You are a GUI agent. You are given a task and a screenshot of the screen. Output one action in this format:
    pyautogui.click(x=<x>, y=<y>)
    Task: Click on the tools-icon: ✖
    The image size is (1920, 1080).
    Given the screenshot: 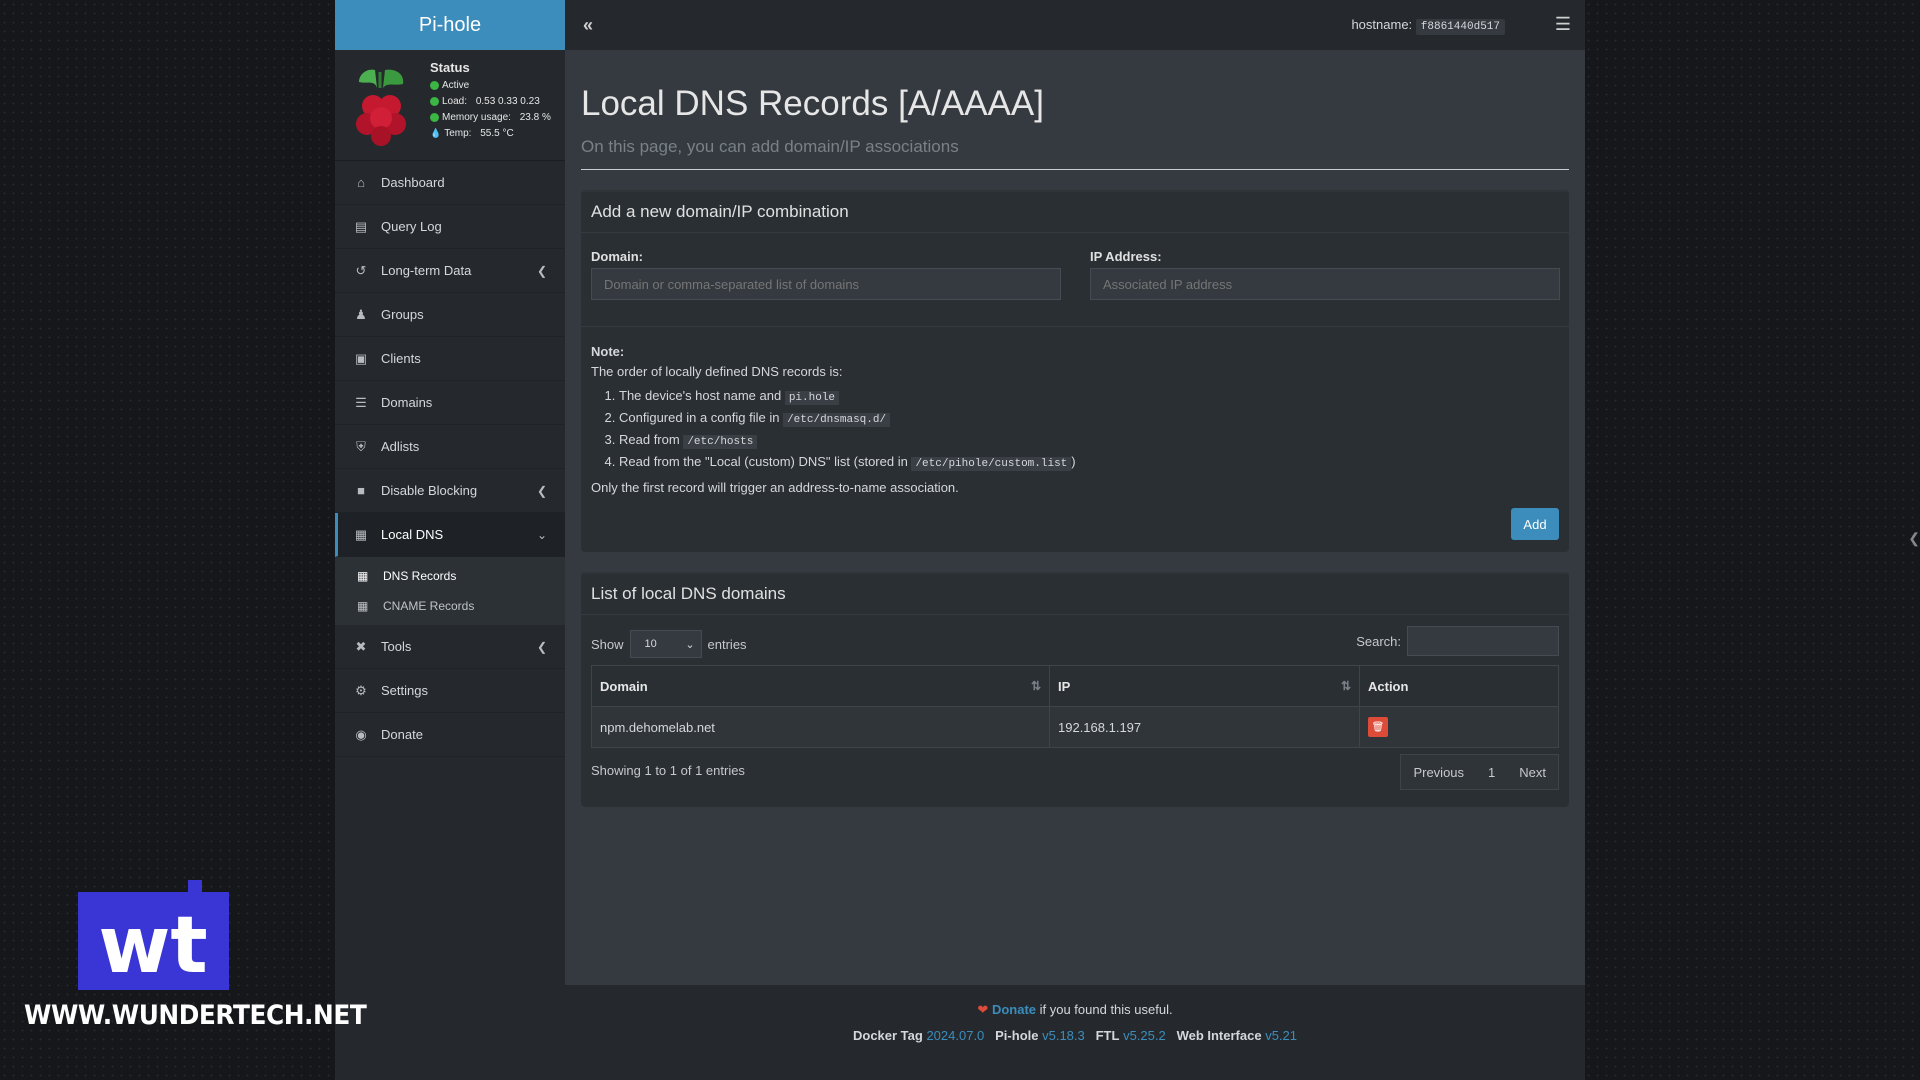 What is the action you would take?
    pyautogui.click(x=361, y=646)
    